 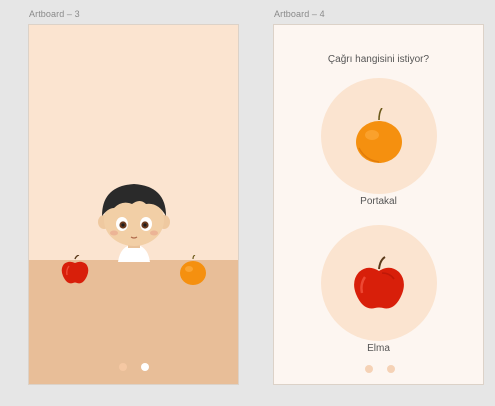 What do you see at coordinates (378, 348) in the screenshot?
I see `choice-apple-label: Elma` at bounding box center [378, 348].